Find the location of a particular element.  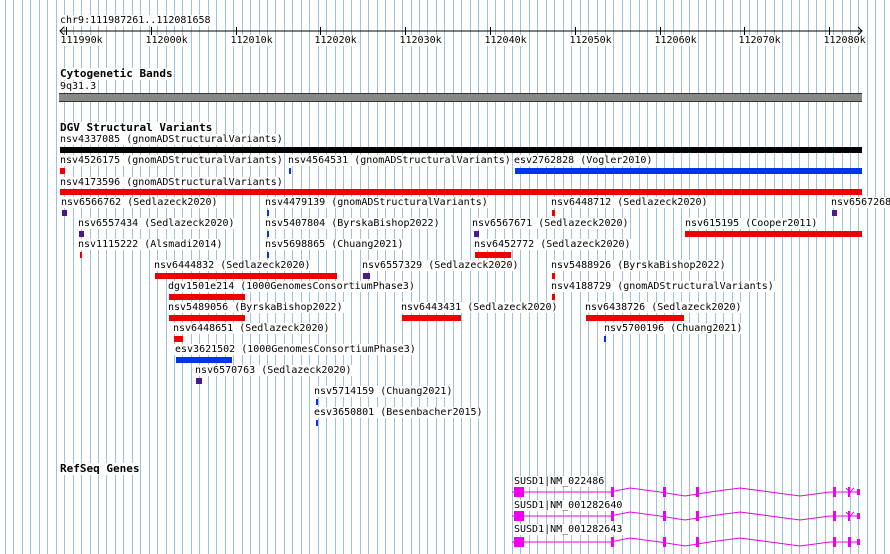

ruler-tick-label: 111990k is located at coordinates (81, 40).